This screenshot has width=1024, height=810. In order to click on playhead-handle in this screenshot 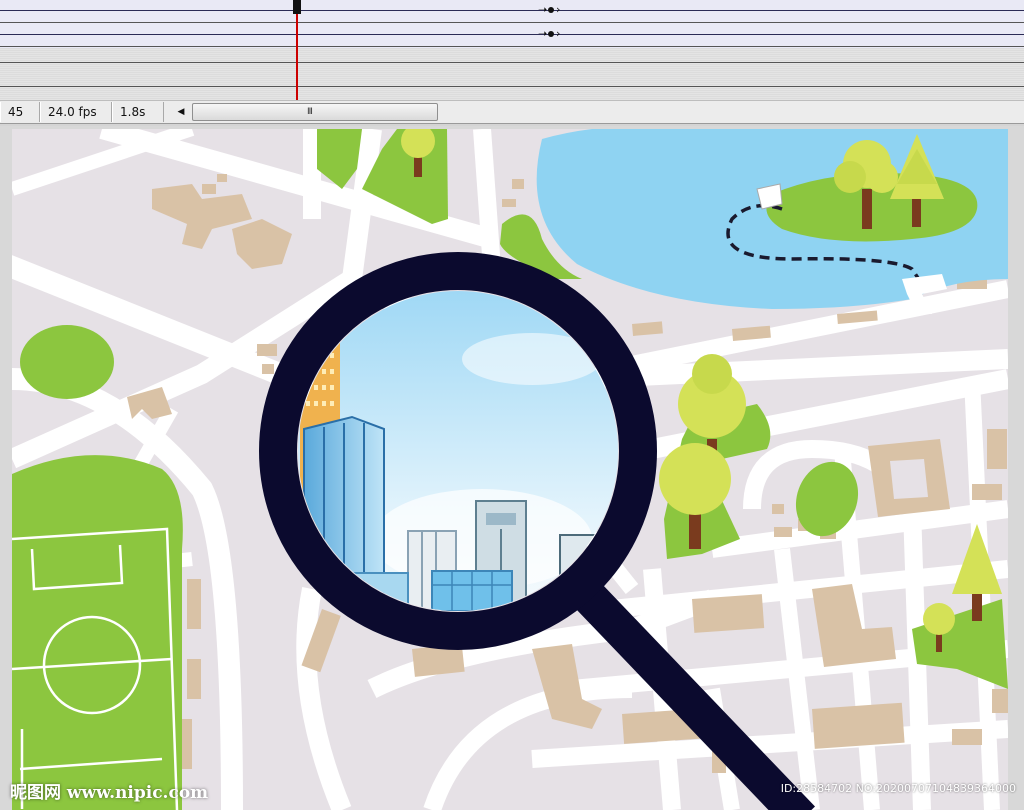, I will do `click(297, 7)`.